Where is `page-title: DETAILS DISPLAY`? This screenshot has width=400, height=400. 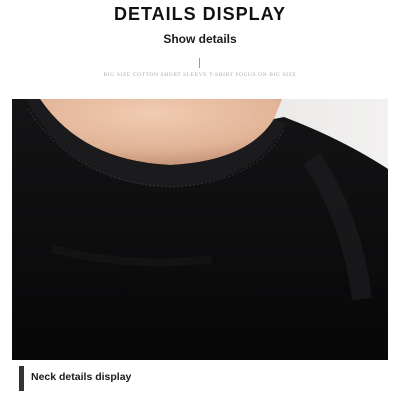
page-title: DETAILS DISPLAY is located at coordinates (200, 14).